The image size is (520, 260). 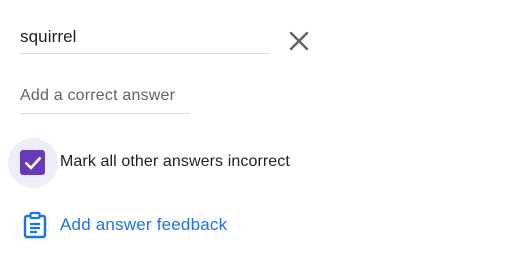 I want to click on mark-incorrect-label: Mark all other answers incorrect, so click(x=175, y=162).